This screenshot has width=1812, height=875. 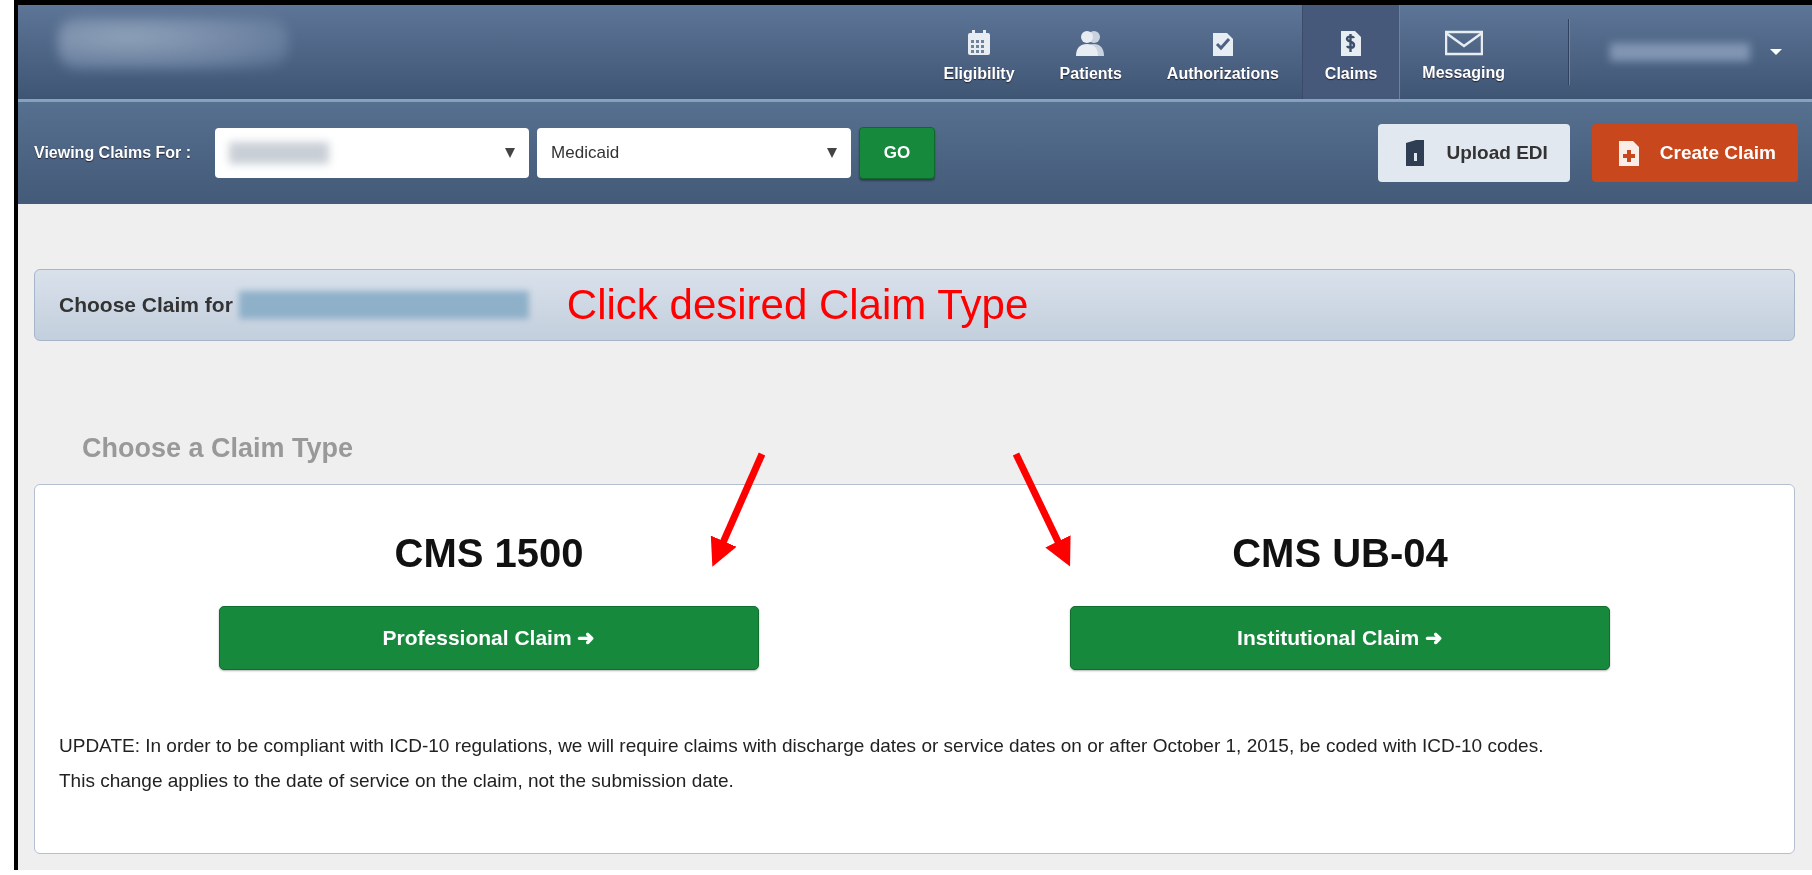 What do you see at coordinates (1415, 153) in the screenshot?
I see `door-icon` at bounding box center [1415, 153].